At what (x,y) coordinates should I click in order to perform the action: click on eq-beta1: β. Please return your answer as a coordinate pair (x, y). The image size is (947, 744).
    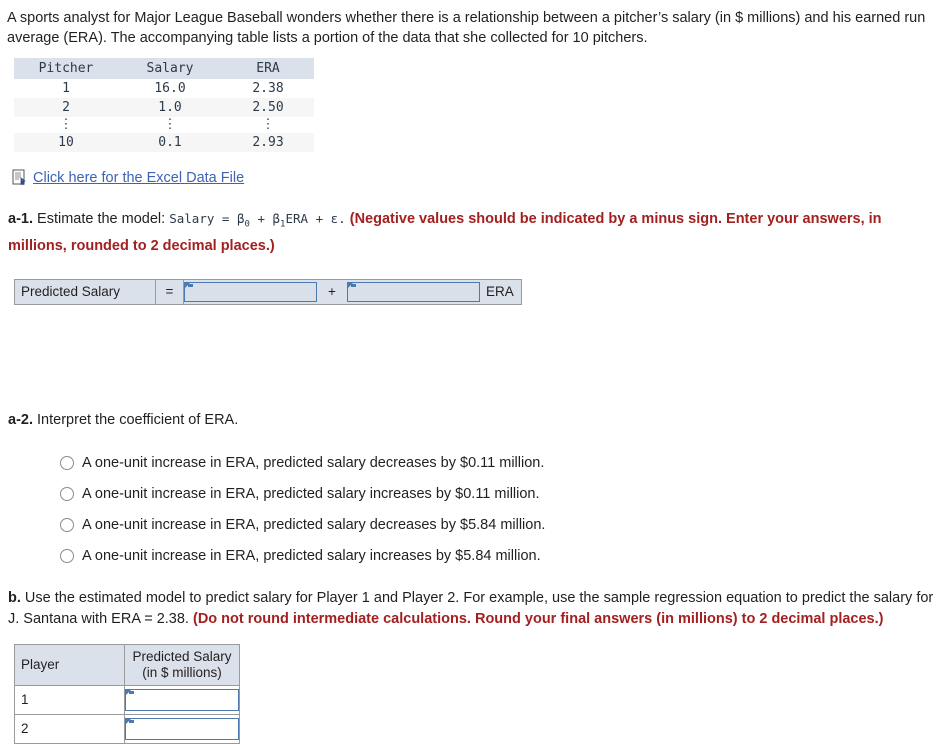
    Looking at the image, I should click on (276, 218).